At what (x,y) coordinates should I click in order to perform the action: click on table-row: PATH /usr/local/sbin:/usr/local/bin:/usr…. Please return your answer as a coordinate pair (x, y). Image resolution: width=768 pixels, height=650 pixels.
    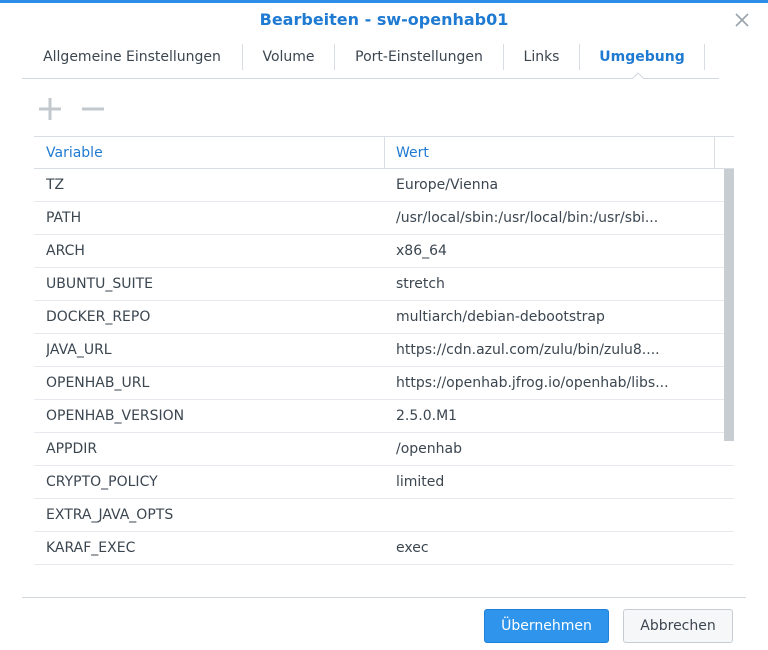
    Looking at the image, I should click on (384, 218).